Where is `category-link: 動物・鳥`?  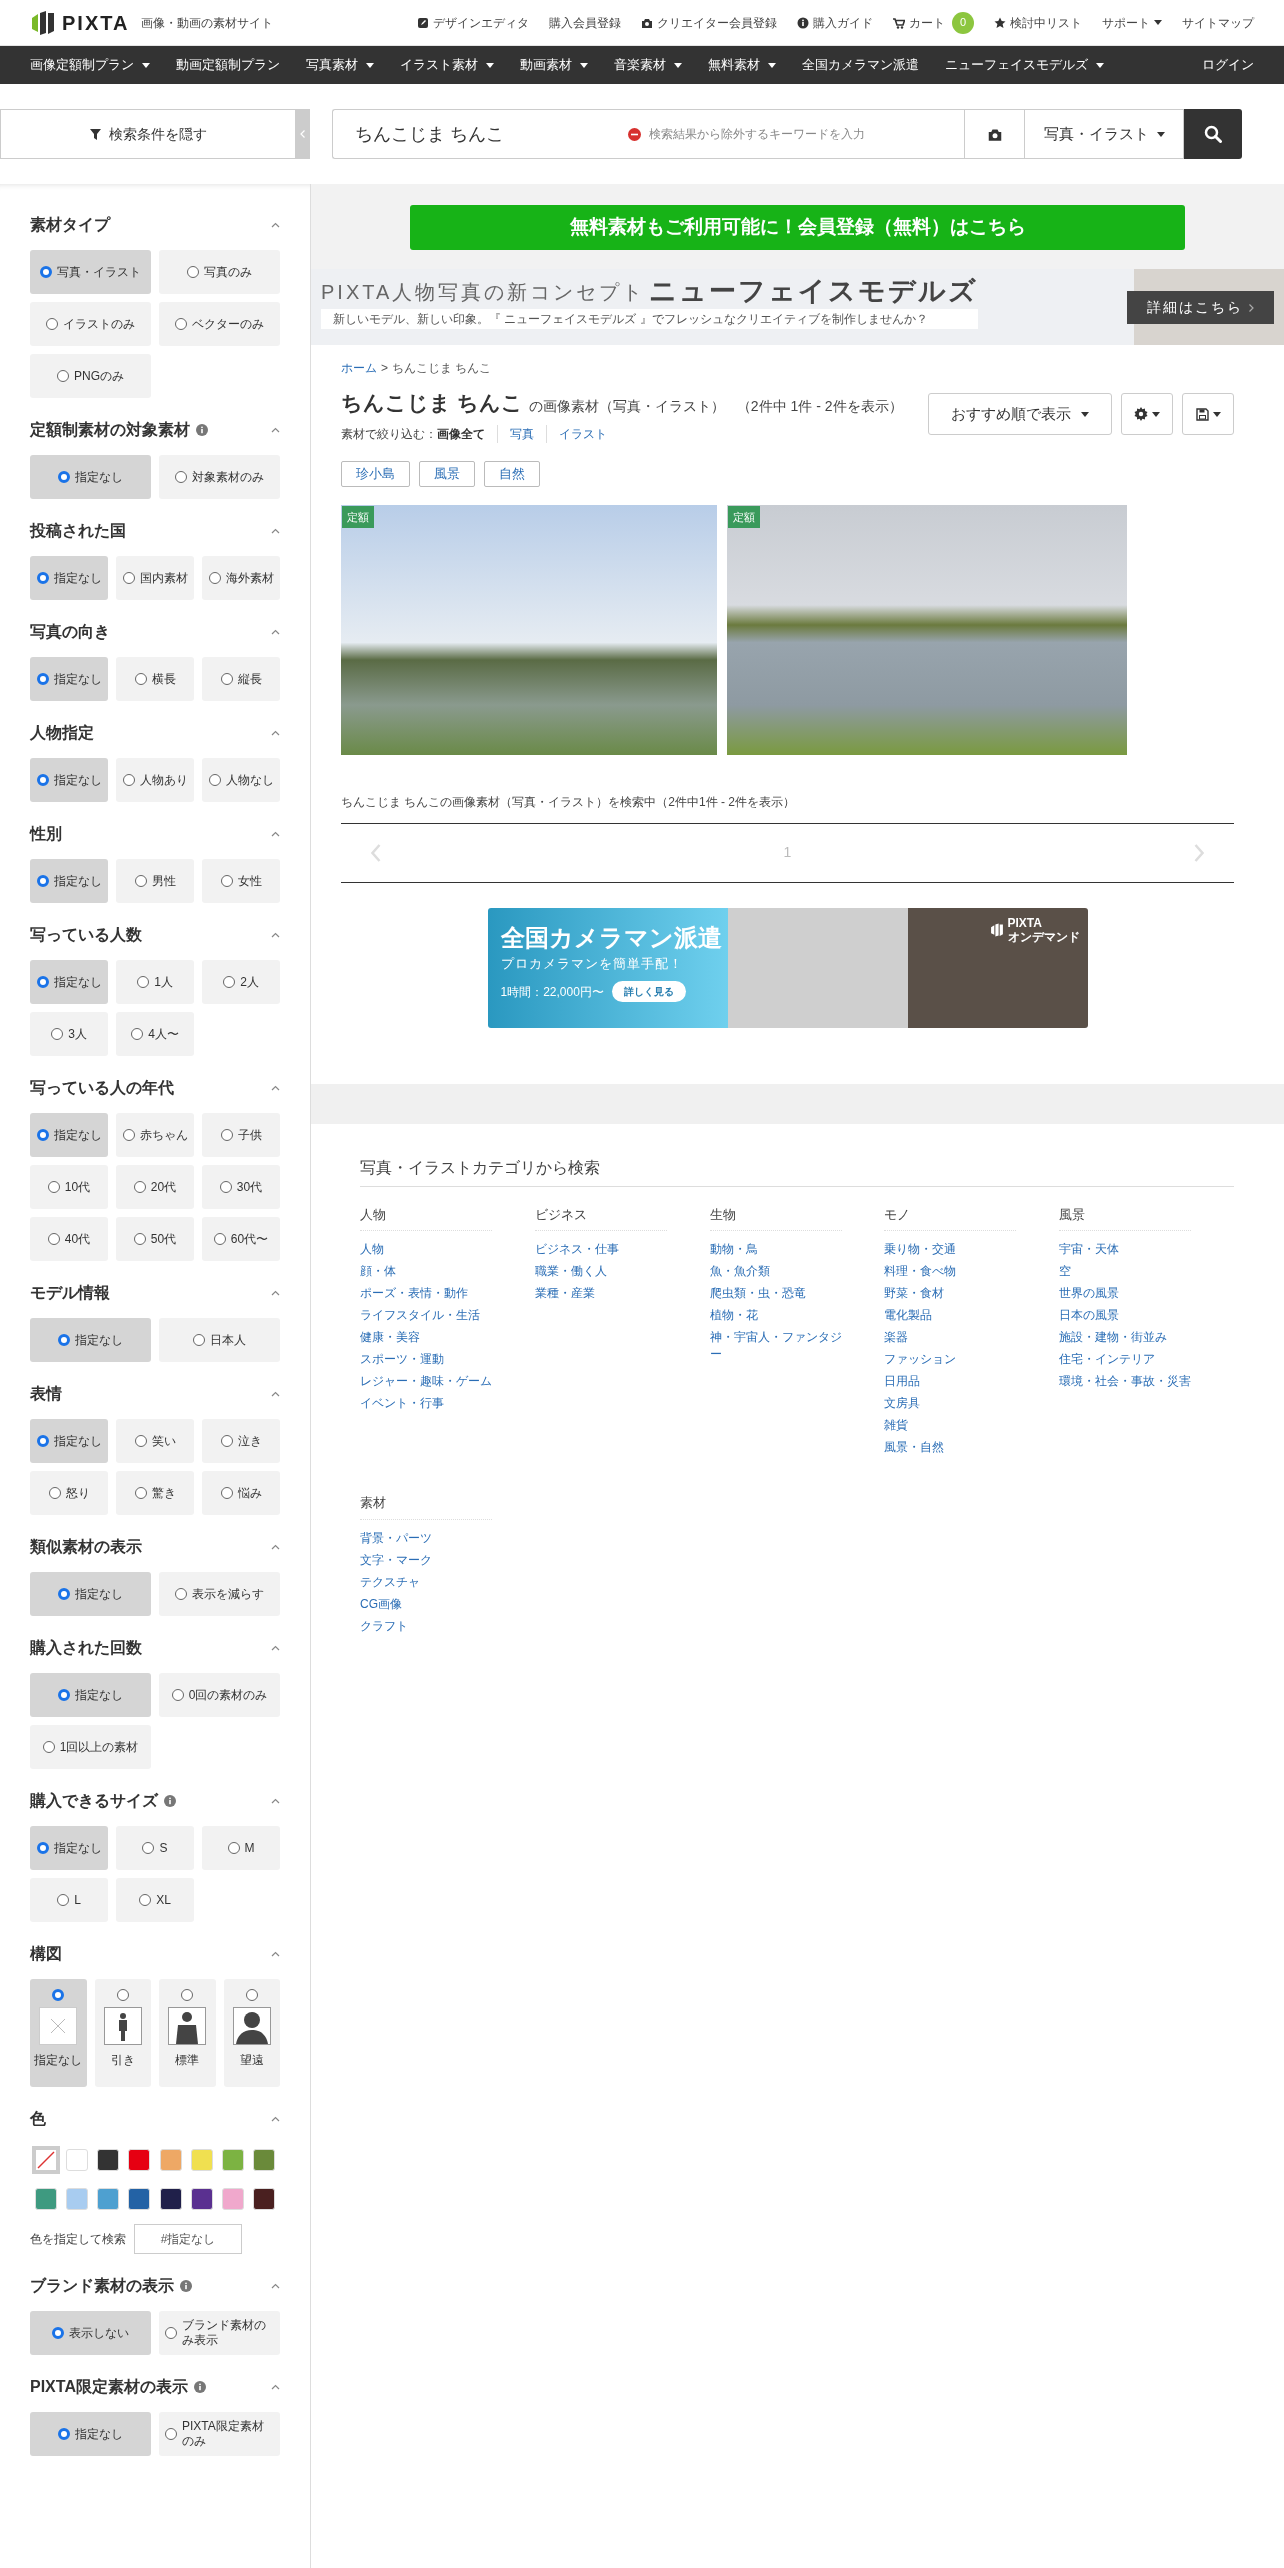 category-link: 動物・鳥 is located at coordinates (775, 1249).